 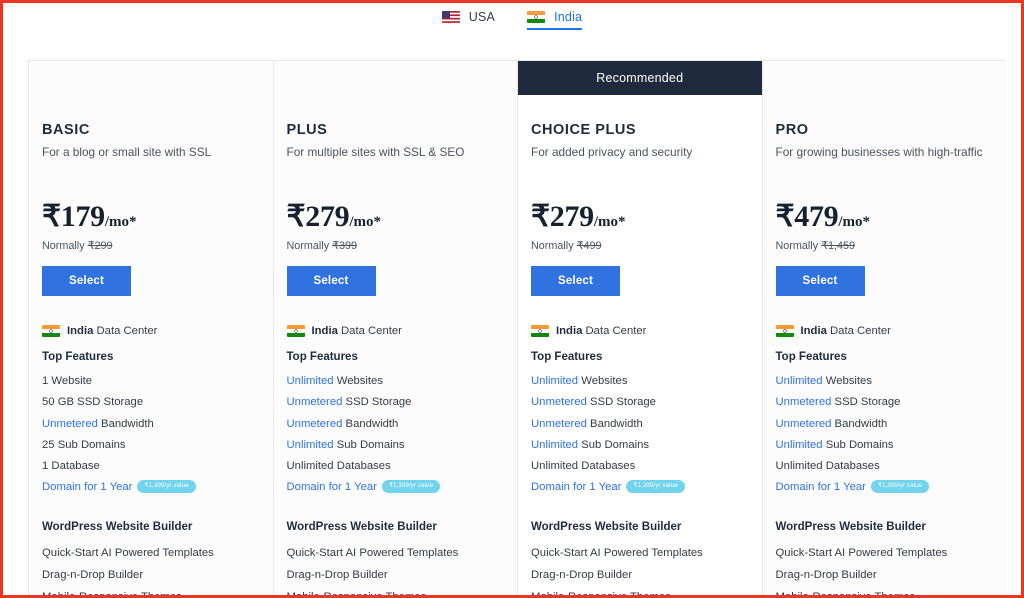 What do you see at coordinates (337, 574) in the screenshot?
I see `wordpress-feature-item: Drag-n-Drop Builder` at bounding box center [337, 574].